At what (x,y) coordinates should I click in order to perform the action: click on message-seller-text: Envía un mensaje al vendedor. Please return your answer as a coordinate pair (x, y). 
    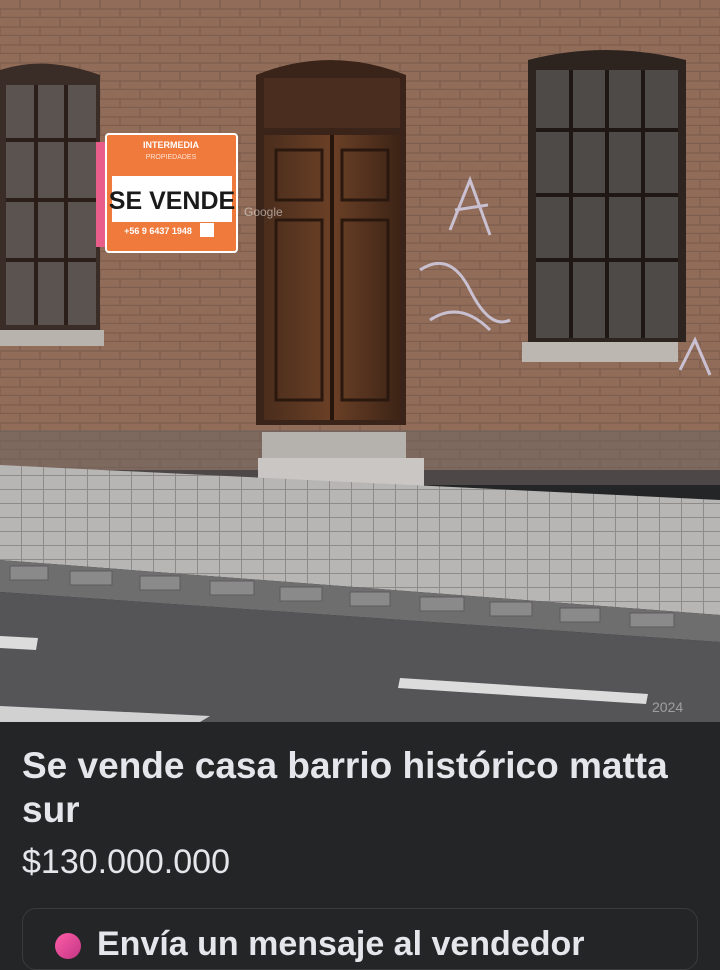
    Looking at the image, I should click on (341, 944).